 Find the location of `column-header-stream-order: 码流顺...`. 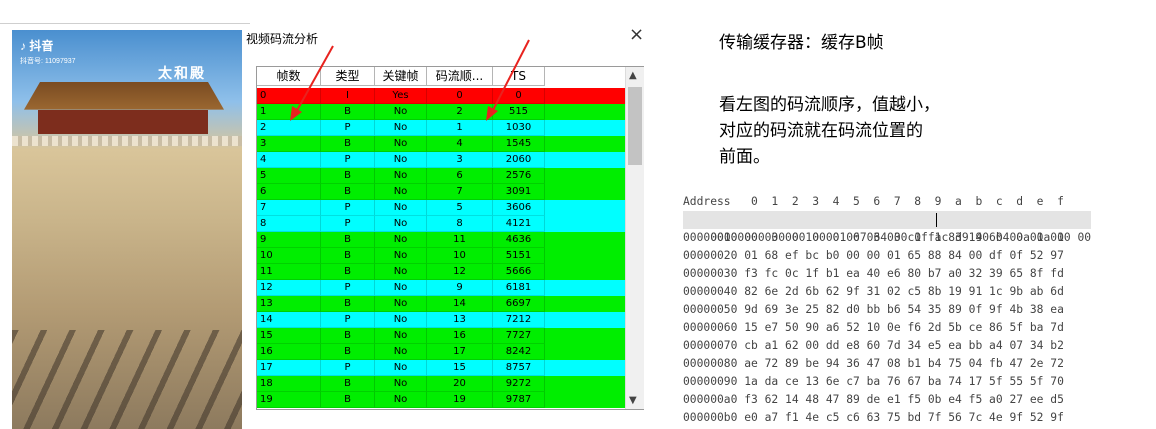

column-header-stream-order: 码流顺... is located at coordinates (460, 76).